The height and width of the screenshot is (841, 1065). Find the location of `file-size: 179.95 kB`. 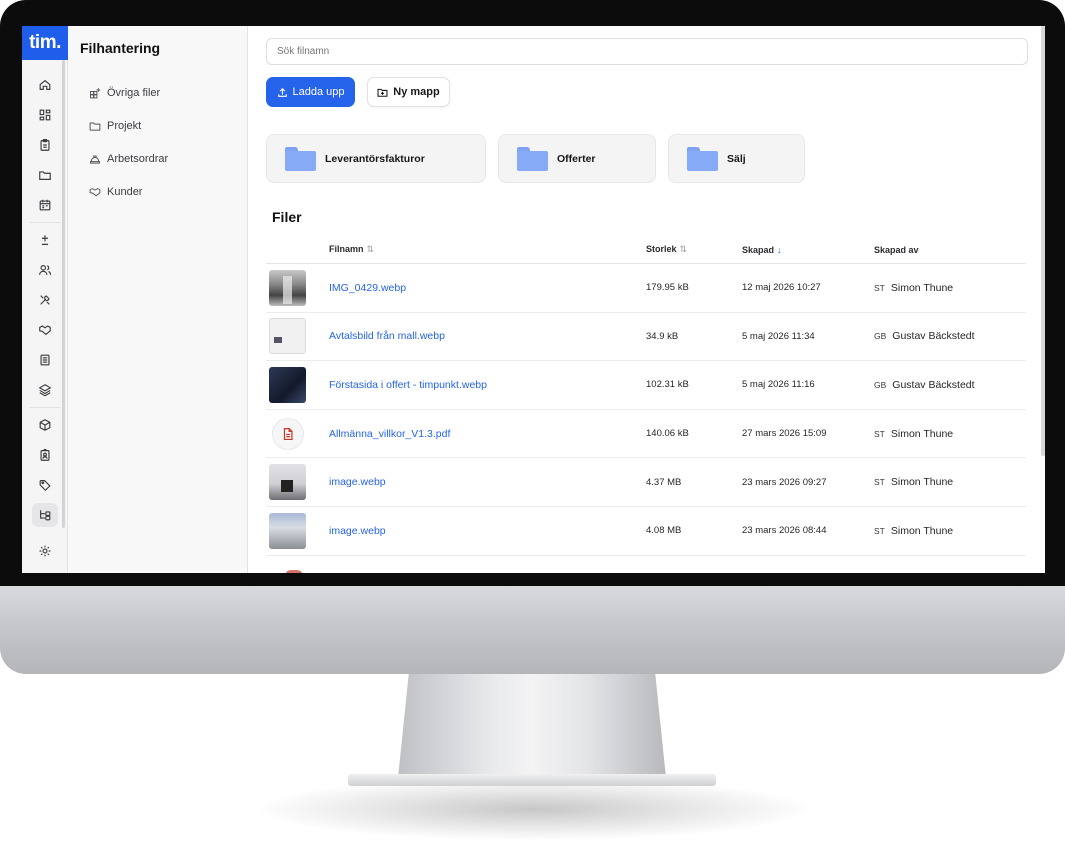

file-size: 179.95 kB is located at coordinates (667, 288).